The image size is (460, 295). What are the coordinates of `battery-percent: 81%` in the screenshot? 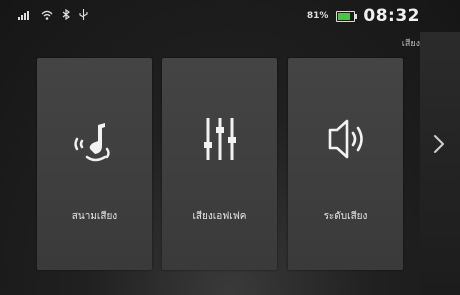 It's located at (317, 16).